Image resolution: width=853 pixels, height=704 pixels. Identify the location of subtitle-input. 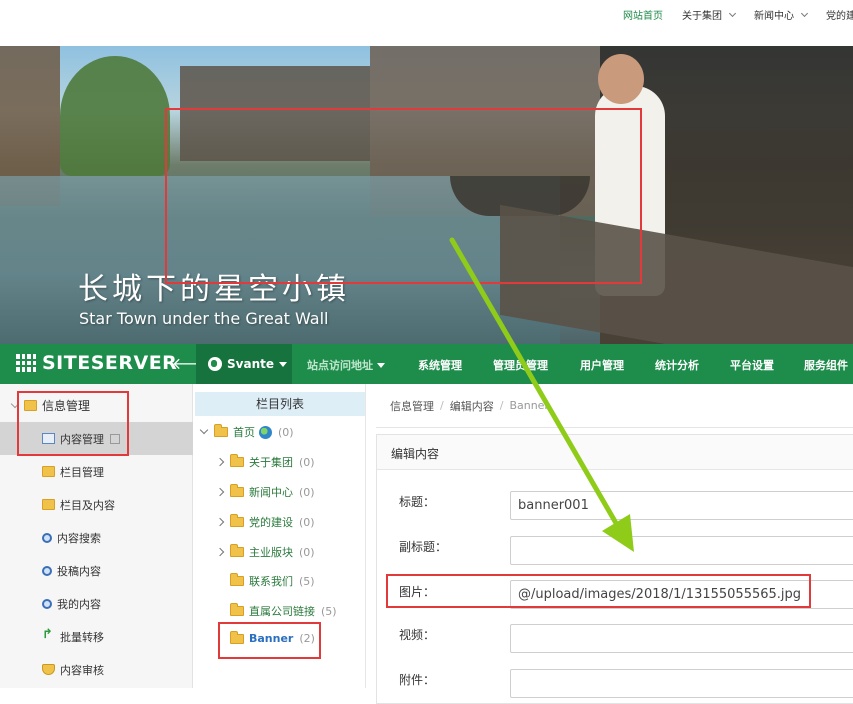
(681, 550).